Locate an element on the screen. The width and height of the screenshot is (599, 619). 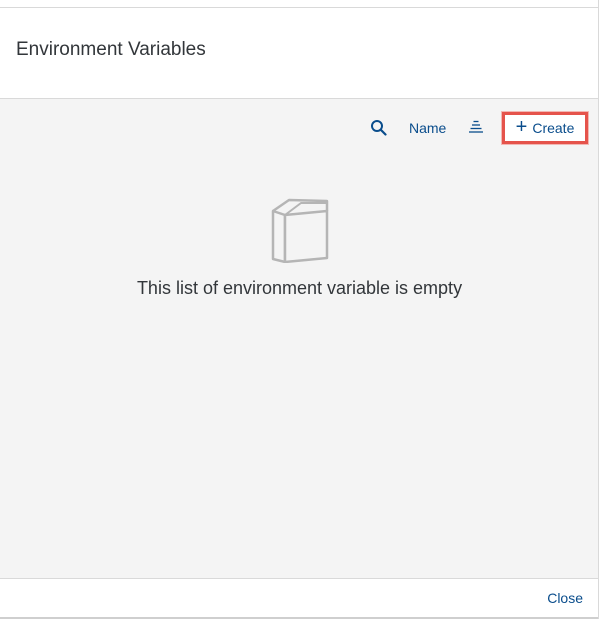
dialog-title: Environment Variables is located at coordinates (111, 49).